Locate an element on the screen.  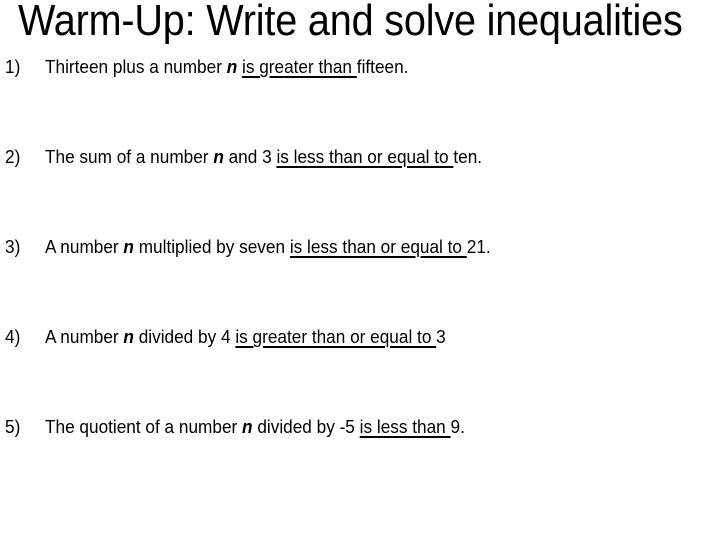
text-lead: The quotient of a number is located at coordinates (144, 426).